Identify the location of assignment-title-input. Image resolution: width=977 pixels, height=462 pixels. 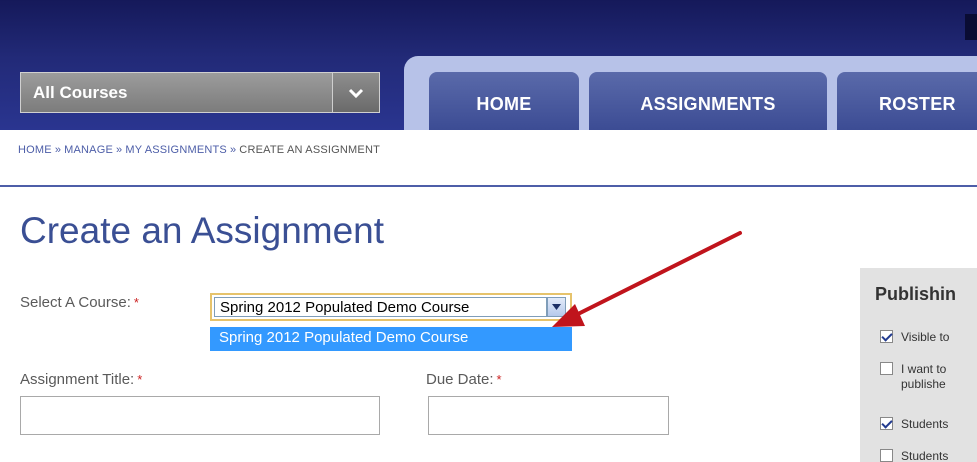
(200, 415).